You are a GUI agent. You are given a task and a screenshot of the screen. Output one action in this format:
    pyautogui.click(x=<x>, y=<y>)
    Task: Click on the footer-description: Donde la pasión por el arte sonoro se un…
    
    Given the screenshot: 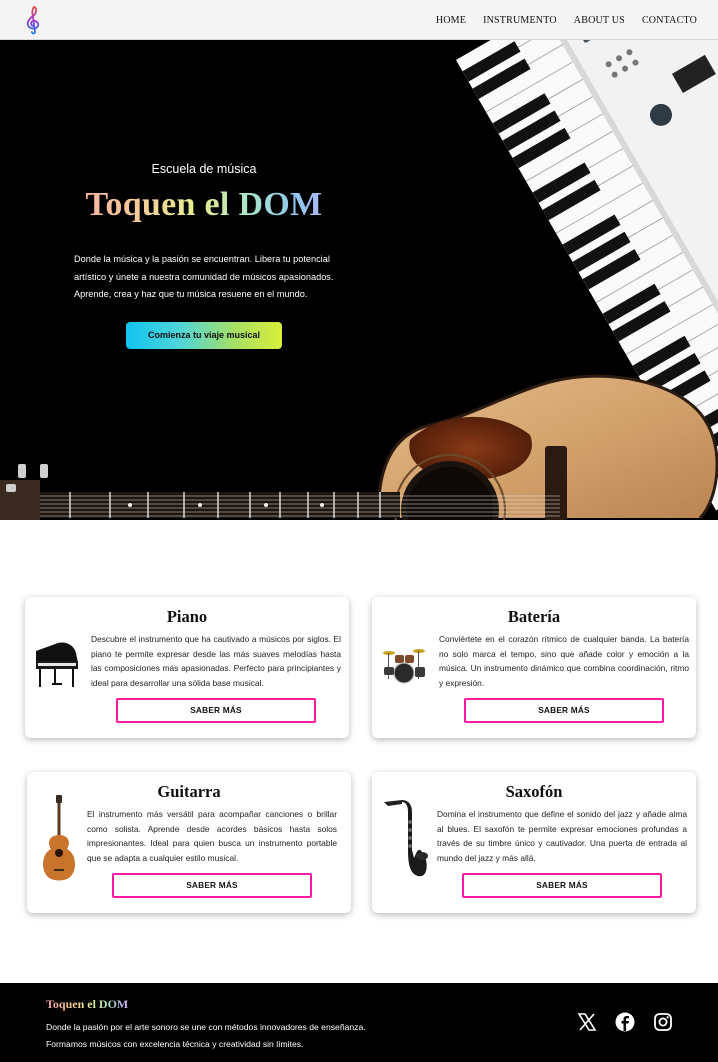 What is the action you would take?
    pyautogui.click(x=246, y=1036)
    